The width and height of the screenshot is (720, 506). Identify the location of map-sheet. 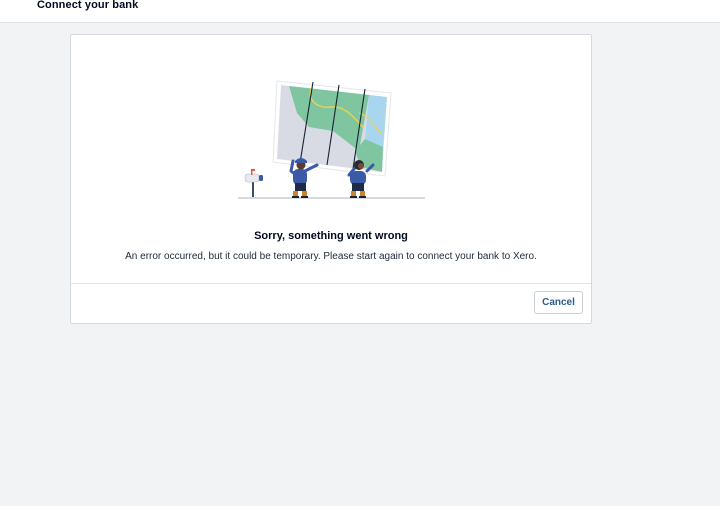
(332, 128).